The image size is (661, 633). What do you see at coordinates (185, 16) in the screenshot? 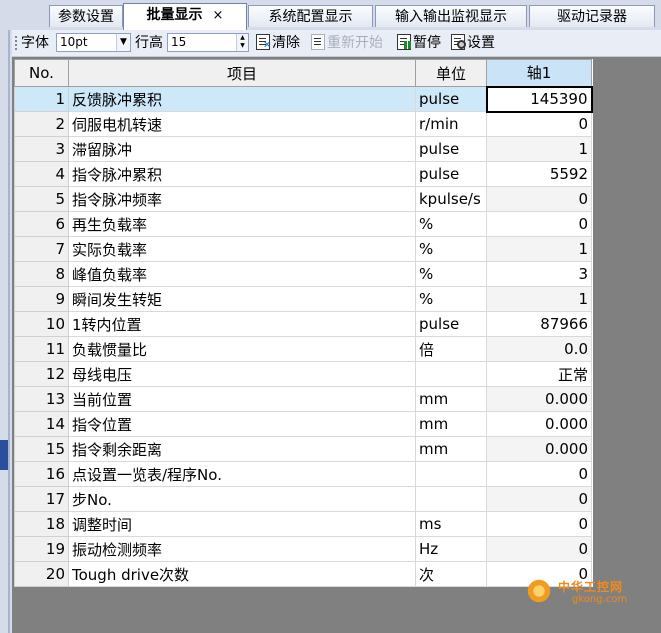
I see `tab-batch-display: 批量显示 ×` at bounding box center [185, 16].